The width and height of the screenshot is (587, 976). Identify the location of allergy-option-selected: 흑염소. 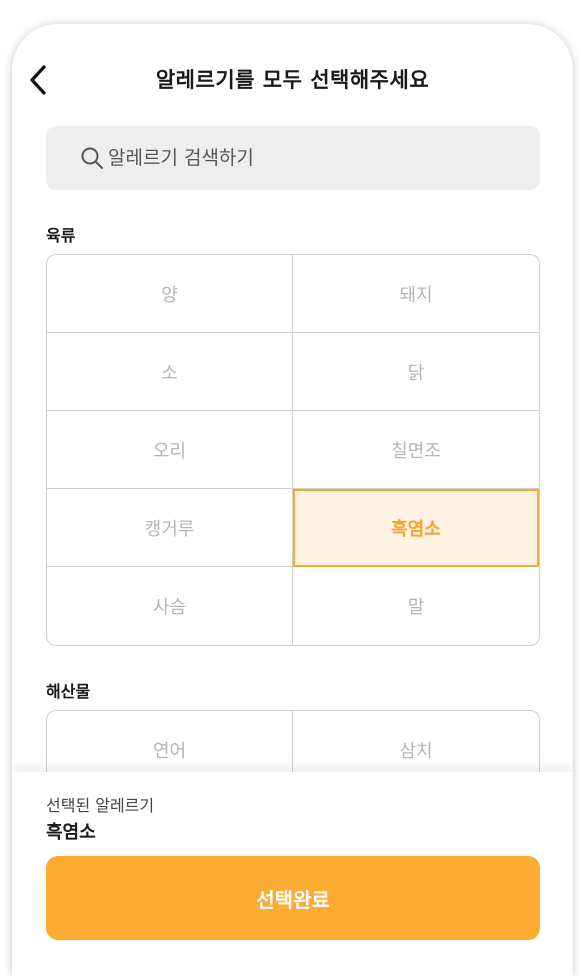
(416, 528).